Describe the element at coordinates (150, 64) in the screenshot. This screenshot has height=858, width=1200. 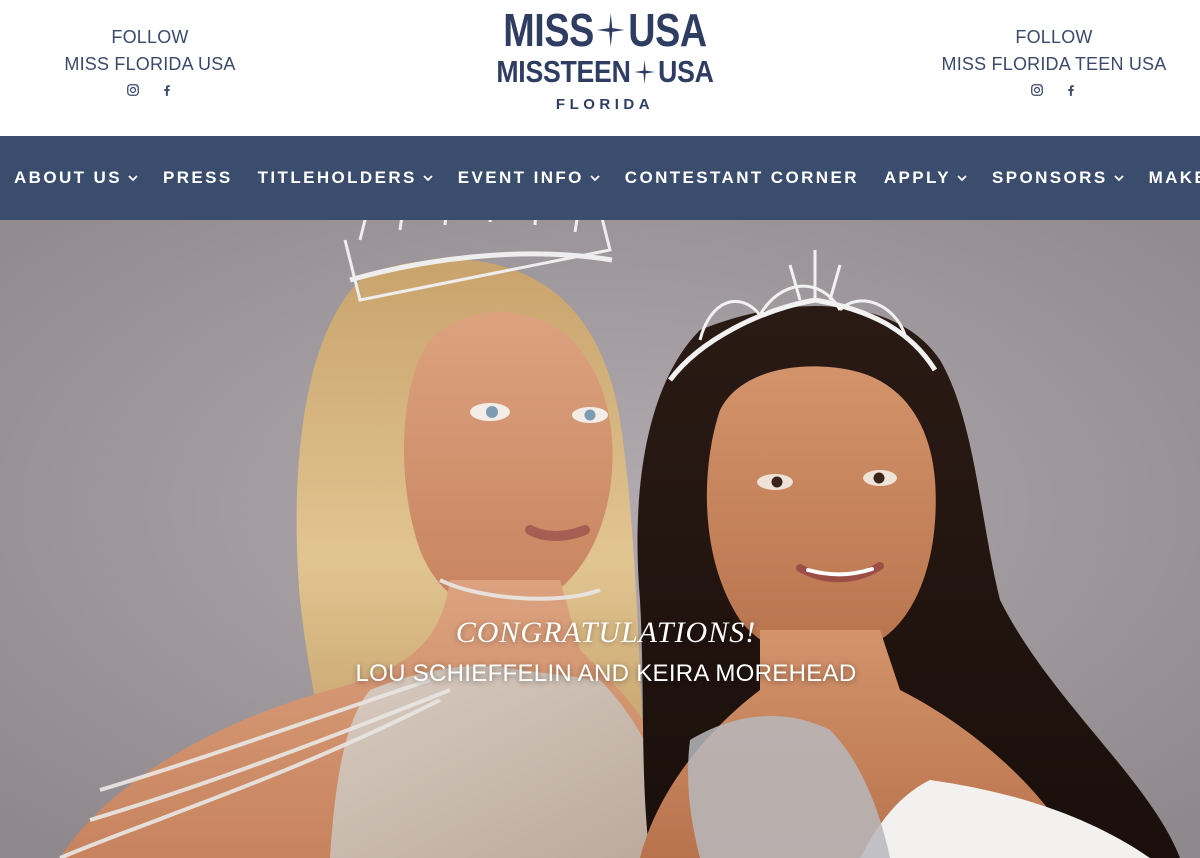
I see `follow-account-name: MISS FLORIDA USA` at that location.